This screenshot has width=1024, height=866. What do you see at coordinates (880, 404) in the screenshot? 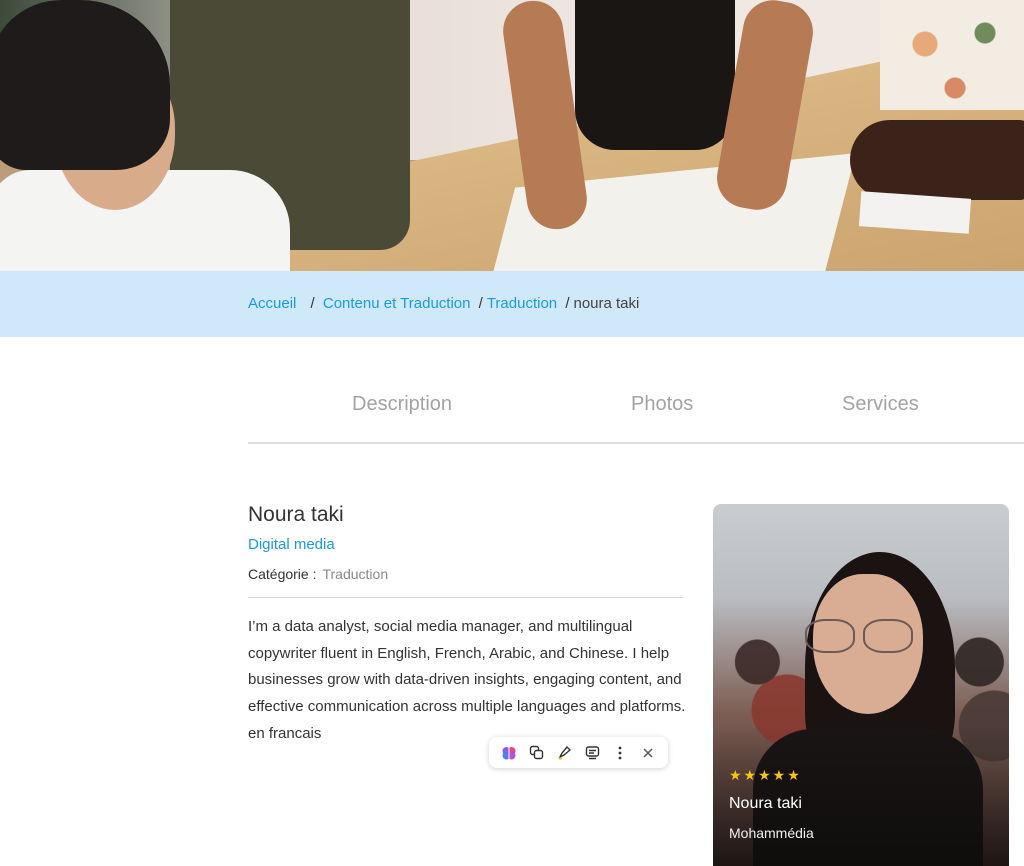
I see `tab-services: Services` at bounding box center [880, 404].